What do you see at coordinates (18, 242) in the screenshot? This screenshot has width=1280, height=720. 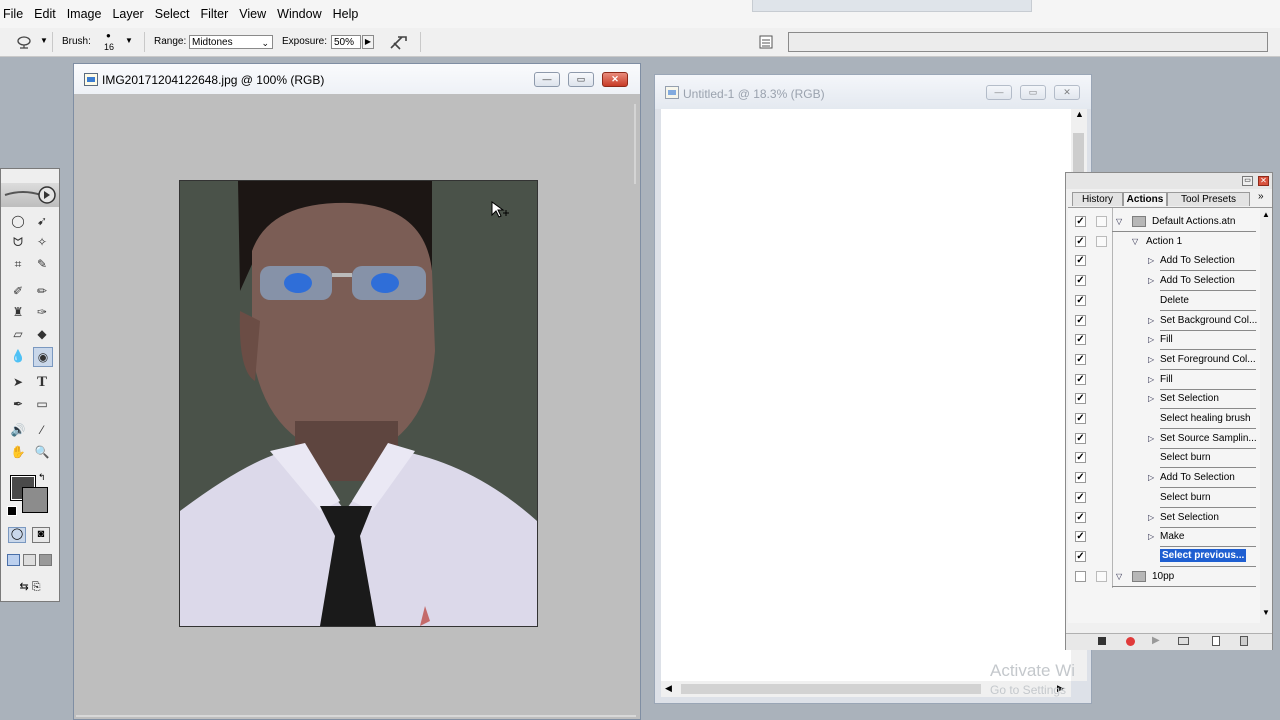 I see `lasso-tool-icon: ᗢ` at bounding box center [18, 242].